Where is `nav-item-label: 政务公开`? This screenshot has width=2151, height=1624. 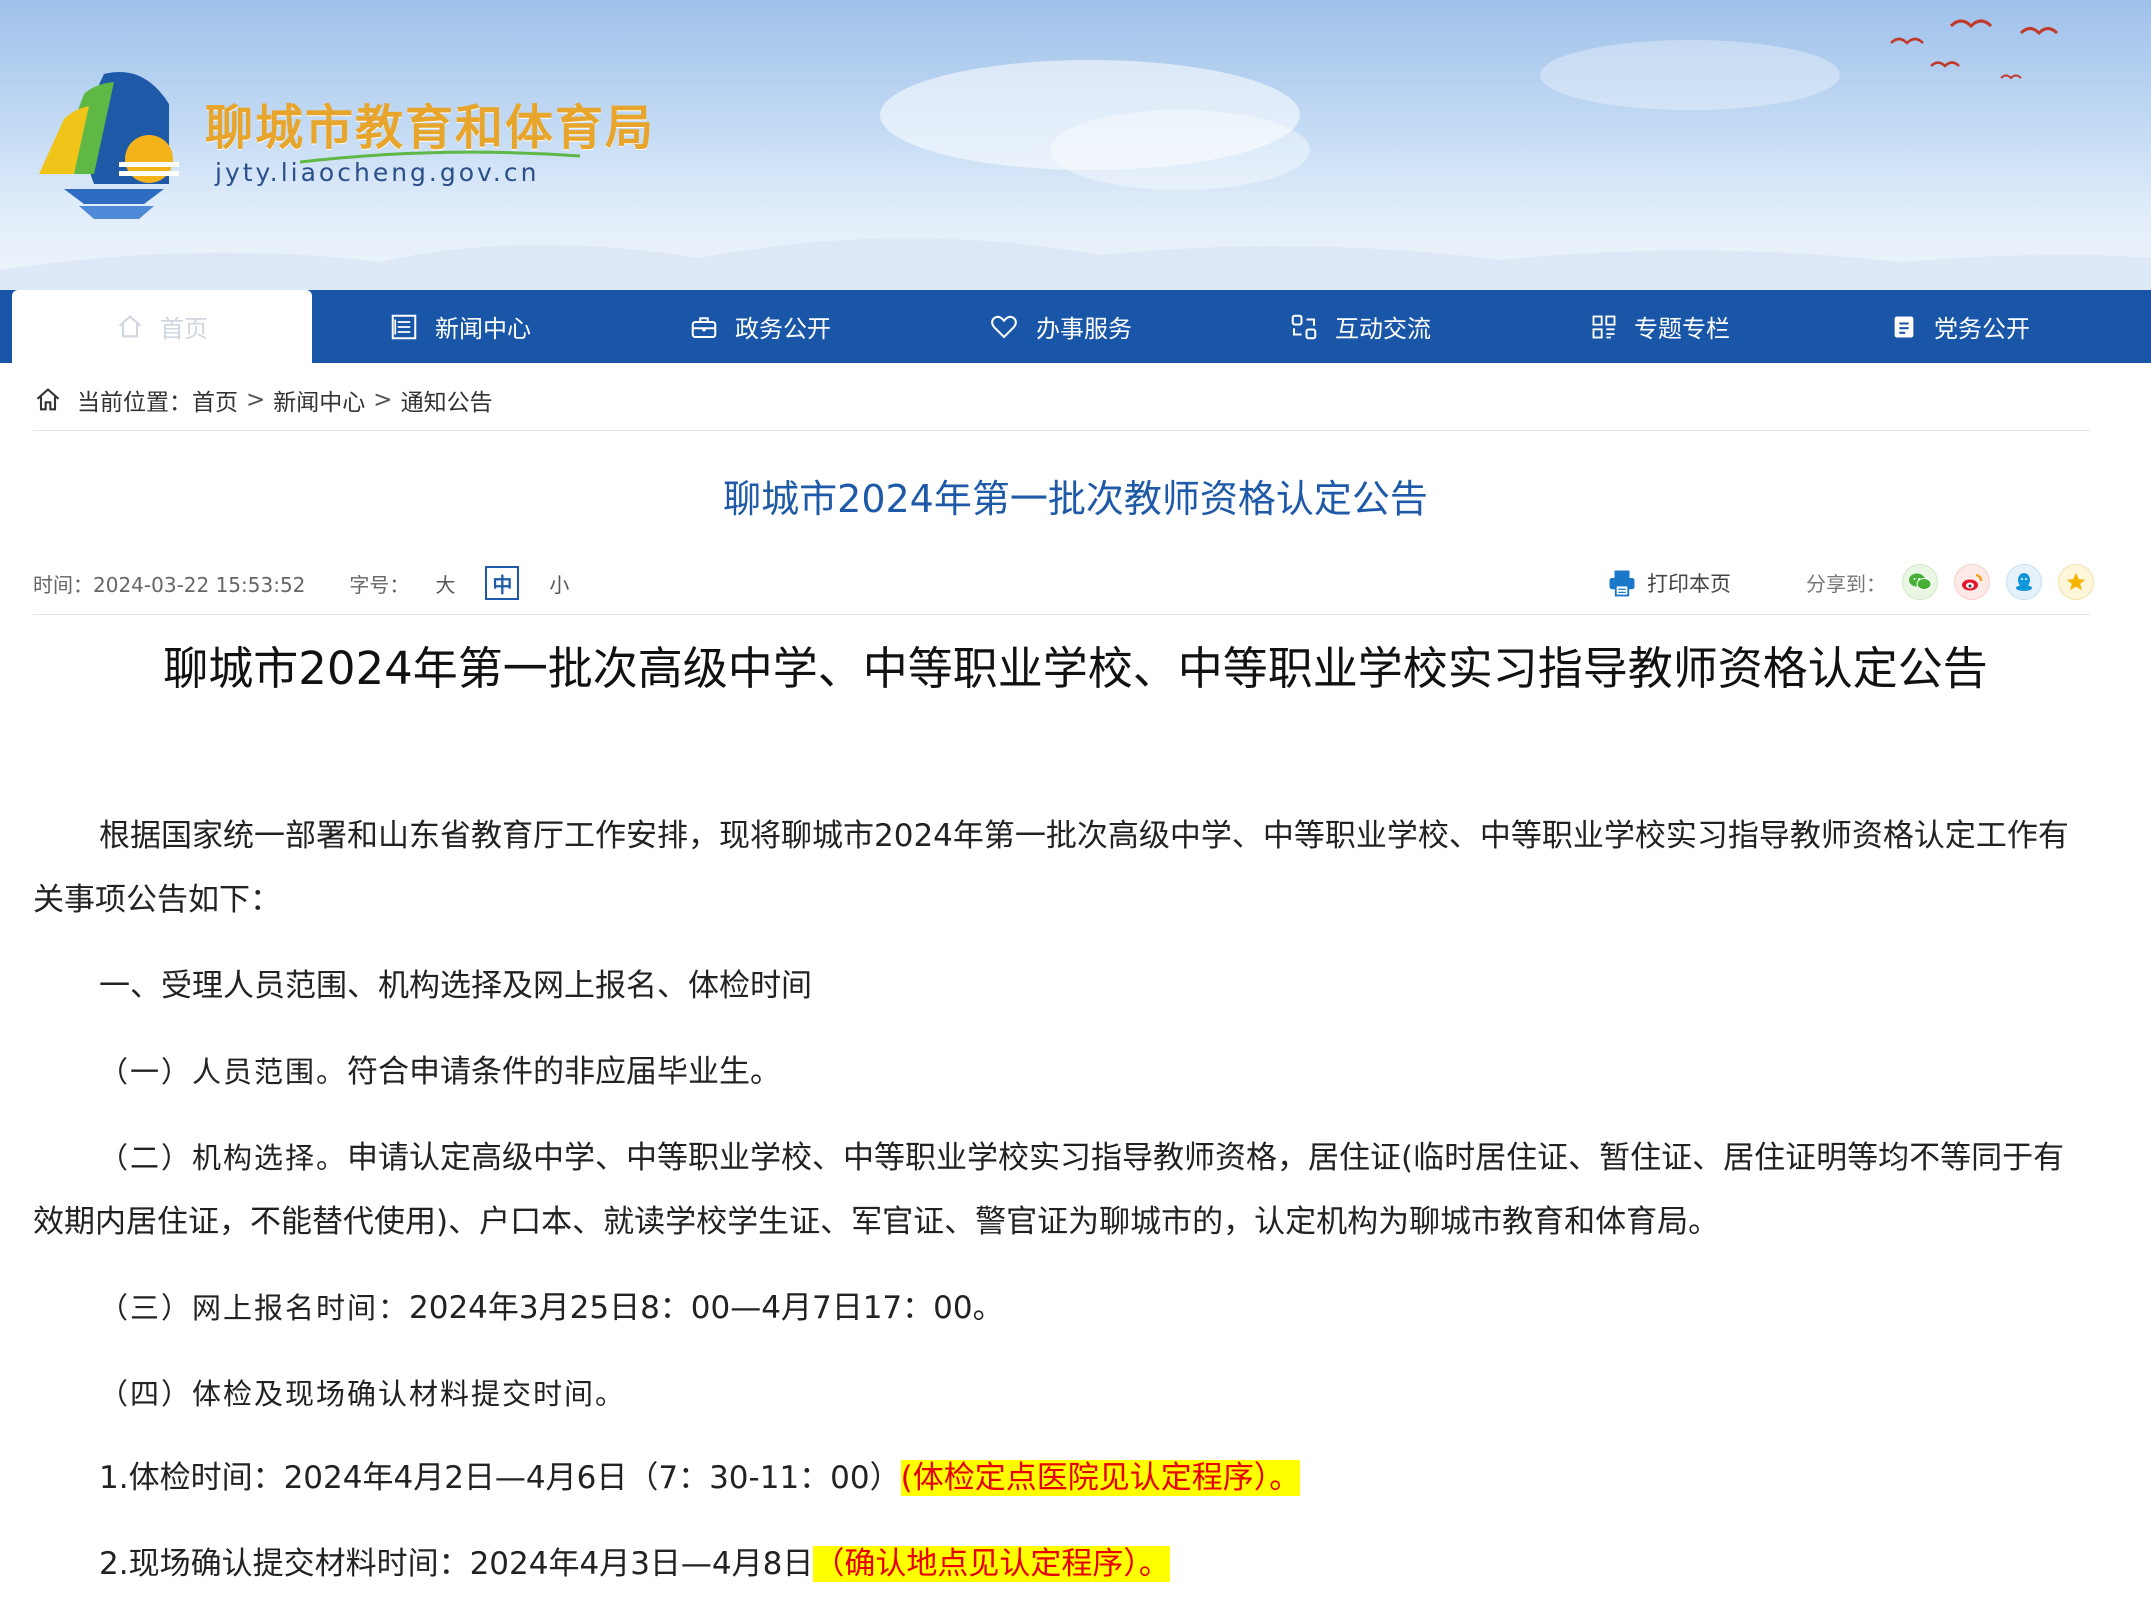
nav-item-label: 政务公开 is located at coordinates (783, 329).